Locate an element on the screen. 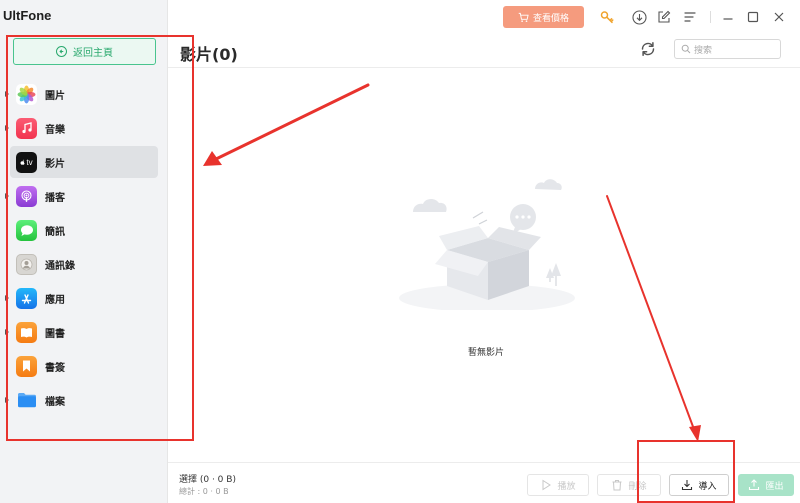 This screenshot has height=503, width=800. toolbar-separator is located at coordinates (710, 17).